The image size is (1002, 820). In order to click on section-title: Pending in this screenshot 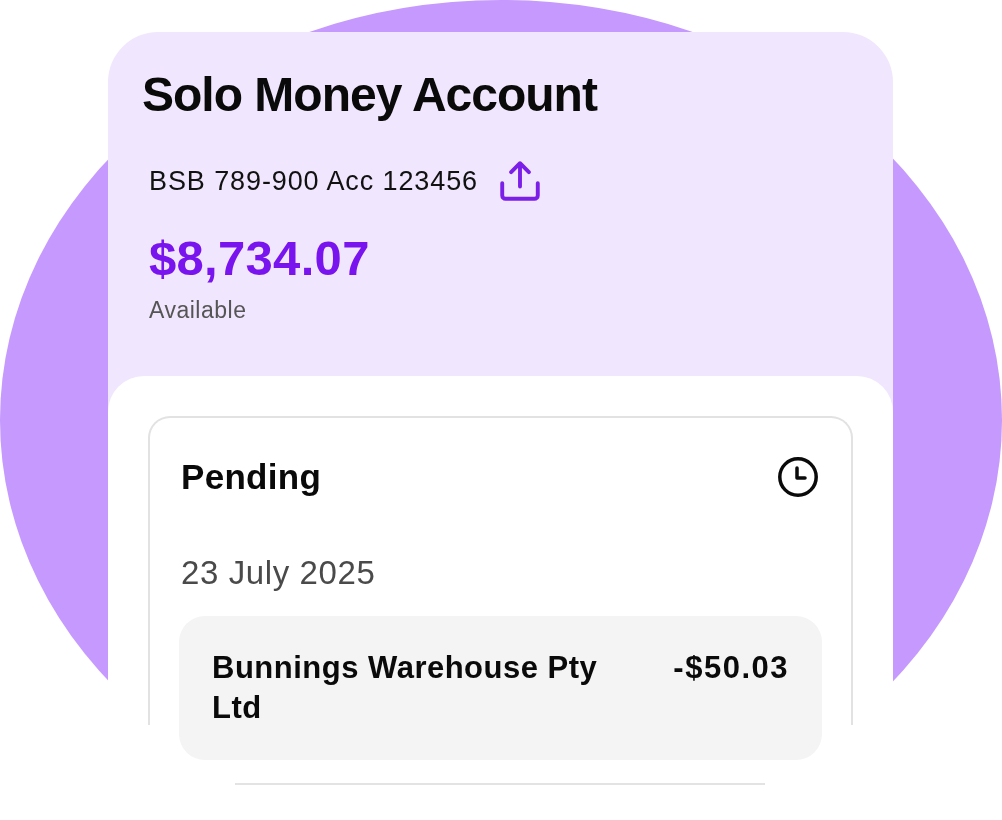, I will do `click(251, 477)`.